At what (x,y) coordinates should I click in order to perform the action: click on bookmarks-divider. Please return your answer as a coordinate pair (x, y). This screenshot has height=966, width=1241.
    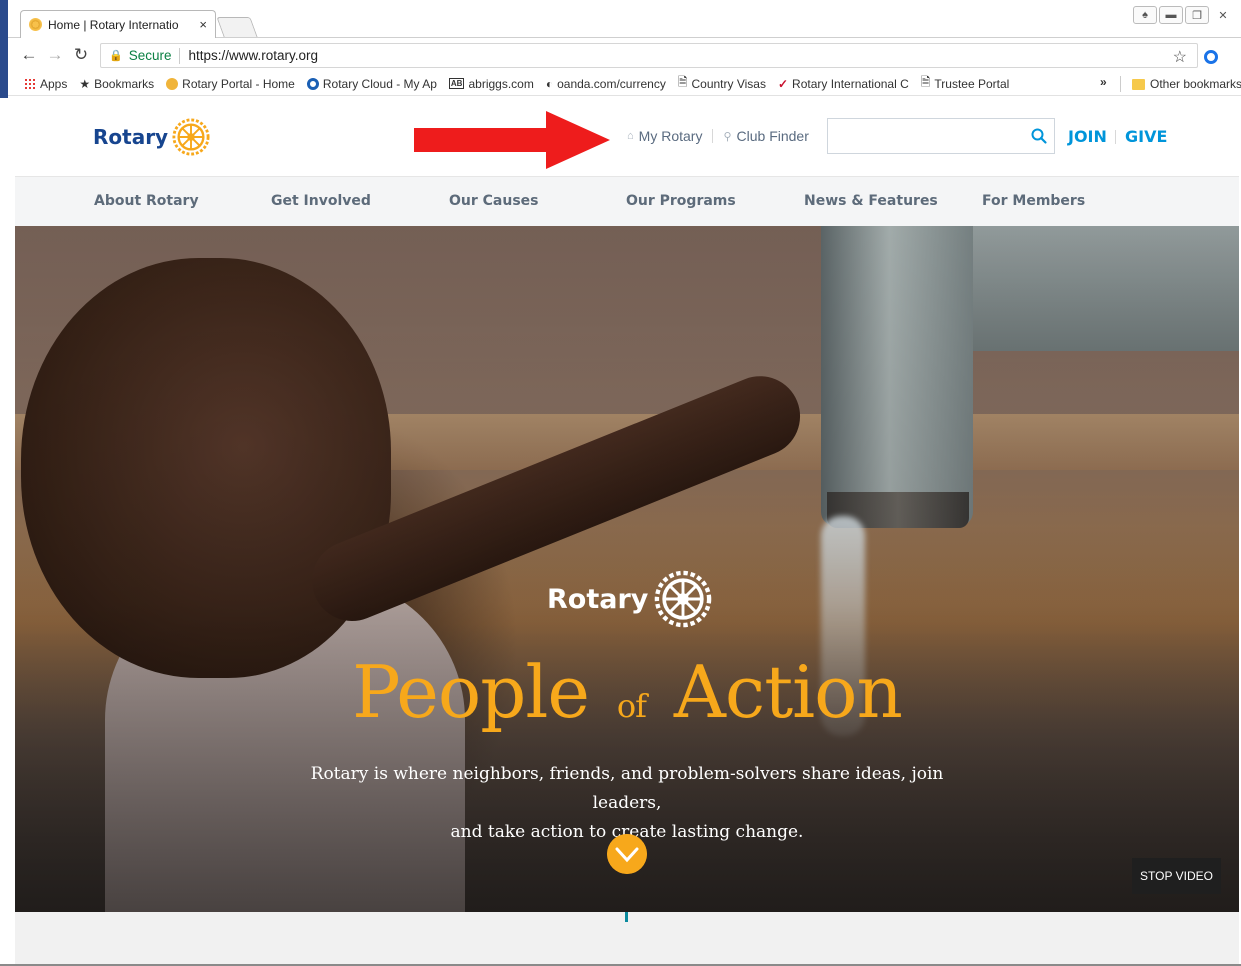
    Looking at the image, I should click on (1120, 84).